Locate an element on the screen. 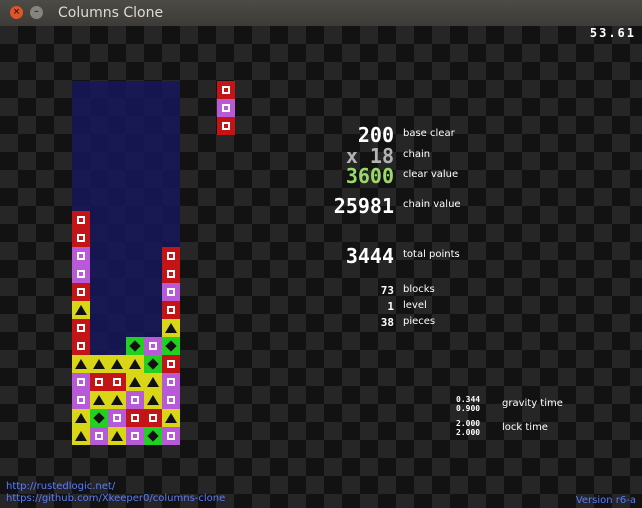 Image resolution: width=642 pixels, height=508 pixels. version-label: Version r6-a is located at coordinates (605, 500).